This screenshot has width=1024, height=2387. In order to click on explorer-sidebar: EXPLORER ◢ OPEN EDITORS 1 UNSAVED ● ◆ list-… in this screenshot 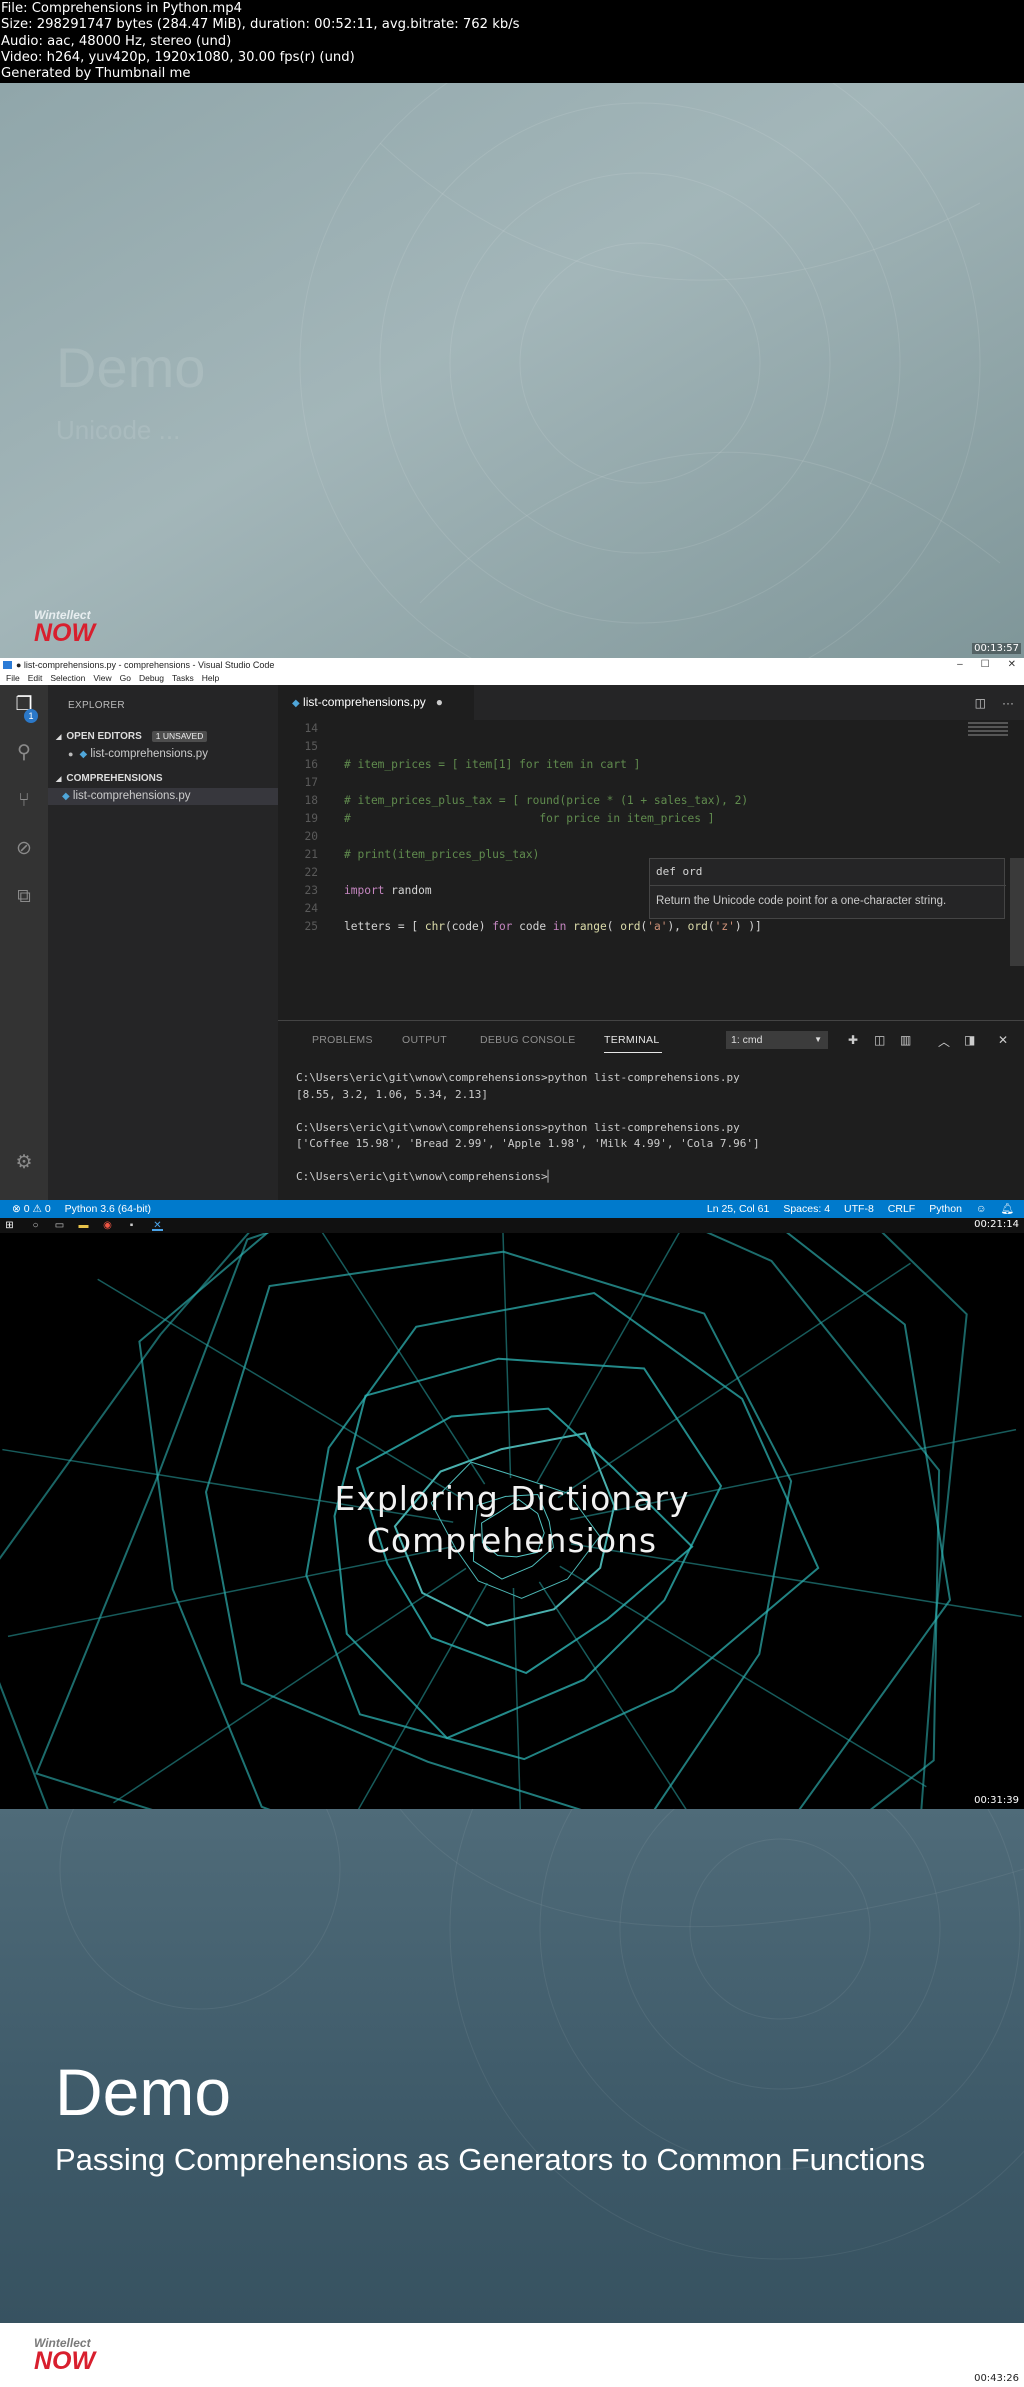, I will do `click(163, 942)`.